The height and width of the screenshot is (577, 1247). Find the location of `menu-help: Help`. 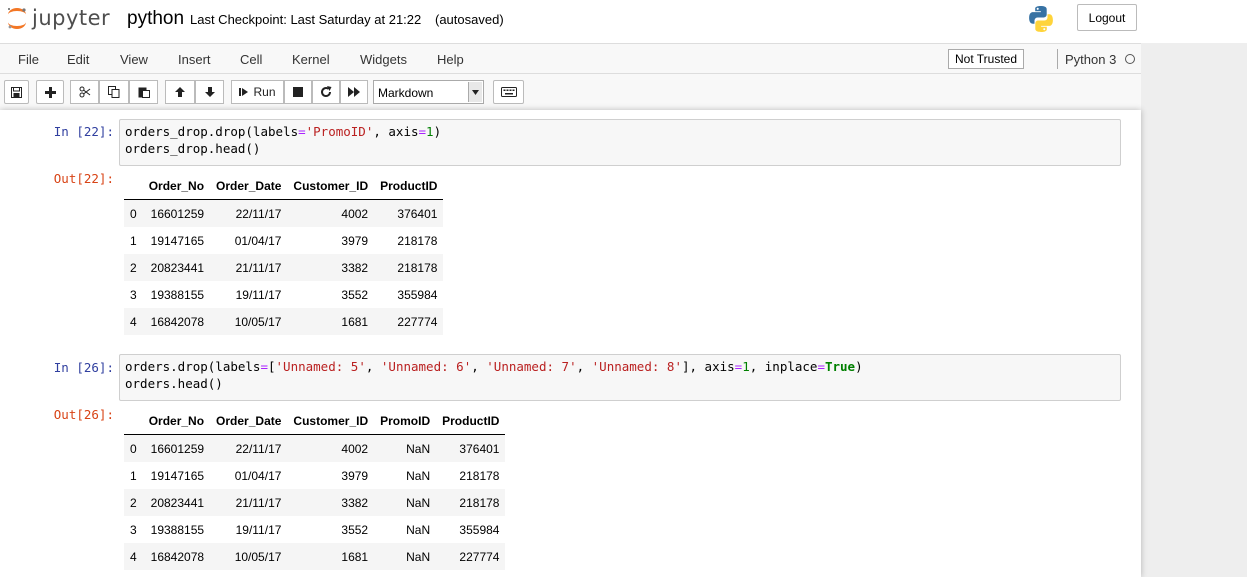

menu-help: Help is located at coordinates (450, 59).